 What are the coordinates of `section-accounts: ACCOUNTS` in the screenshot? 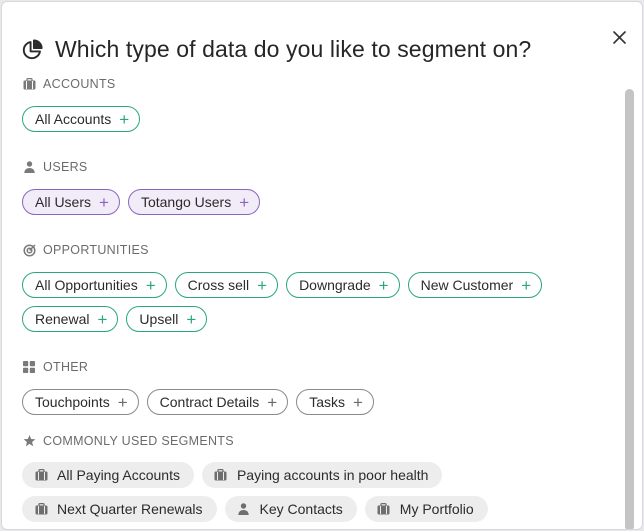 It's located at (69, 84).